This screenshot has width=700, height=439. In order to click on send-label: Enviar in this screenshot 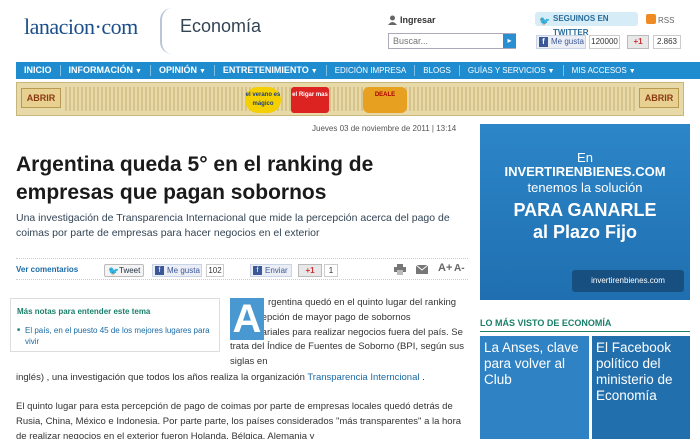, I will do `click(276, 270)`.